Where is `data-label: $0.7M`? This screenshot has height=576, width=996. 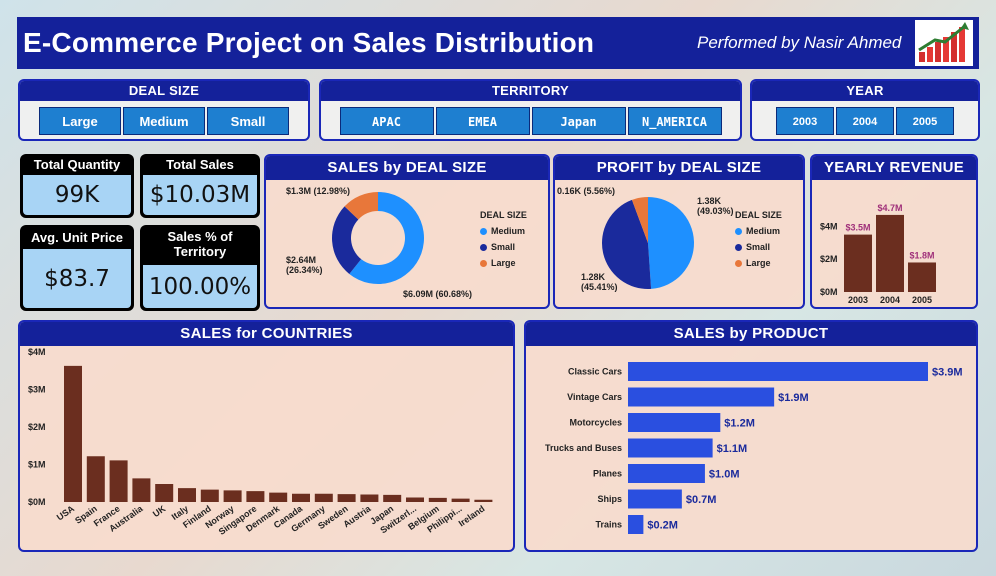
data-label: $0.7M is located at coordinates (701, 500).